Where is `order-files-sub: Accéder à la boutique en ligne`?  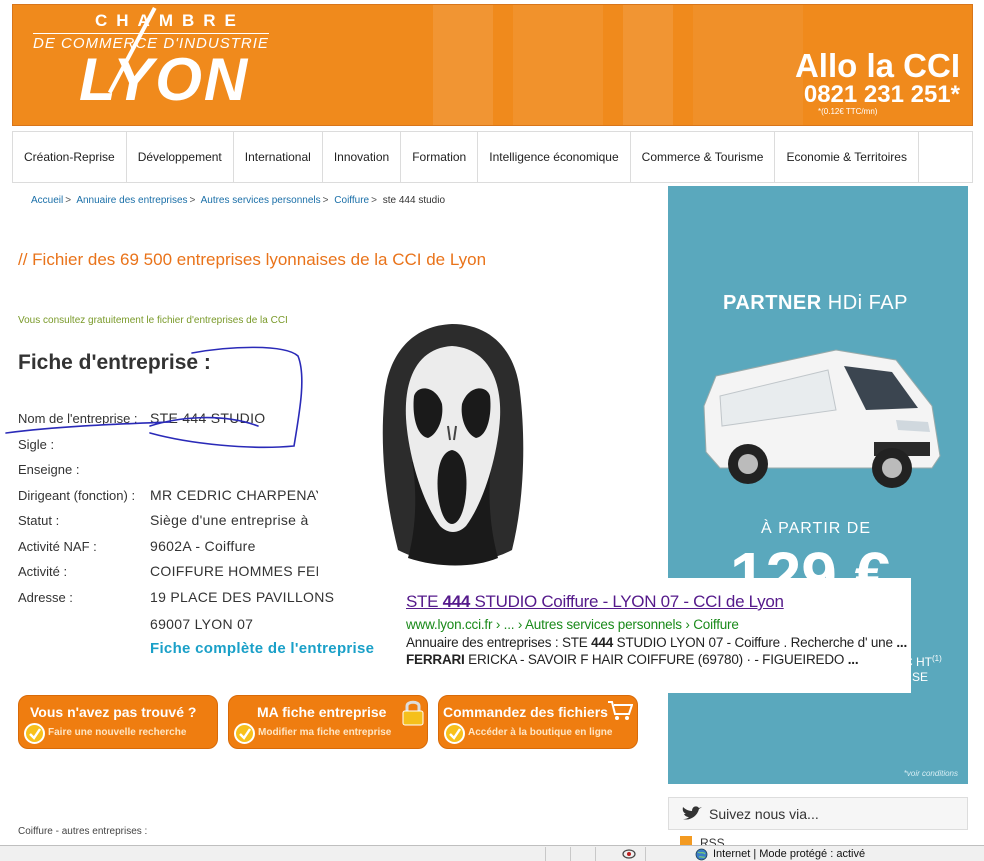 order-files-sub: Accéder à la boutique en ligne is located at coordinates (540, 732).